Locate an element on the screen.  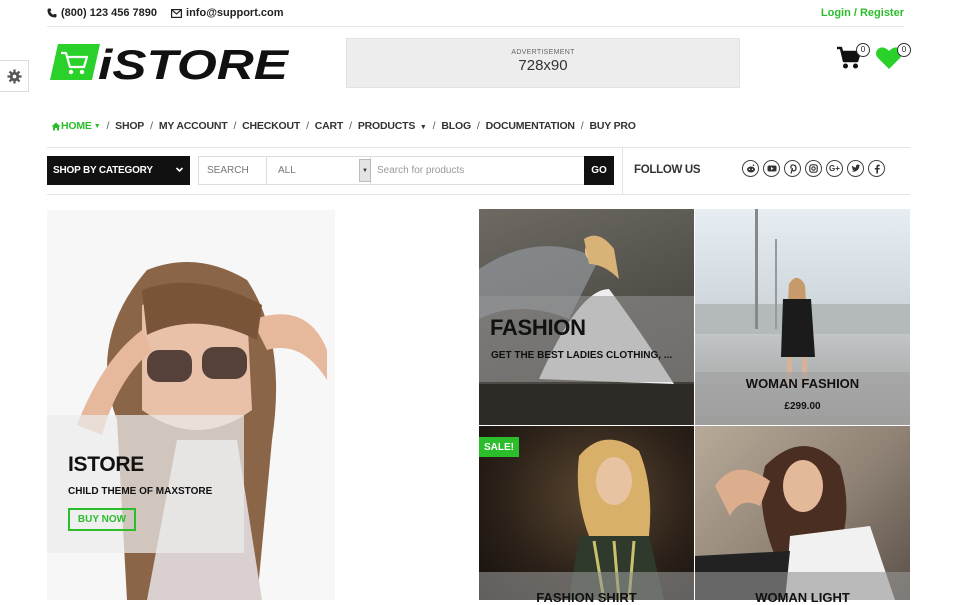
cart-button: 0 is located at coordinates (853, 59).